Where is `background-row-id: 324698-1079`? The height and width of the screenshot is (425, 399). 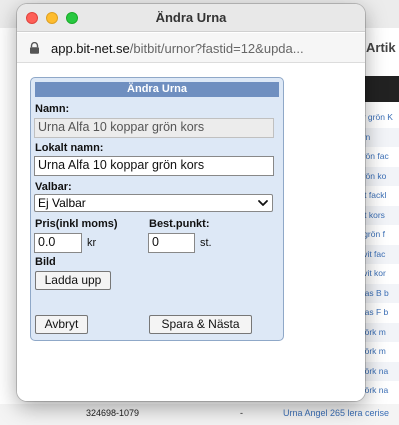 background-row-id: 324698-1079 is located at coordinates (113, 413).